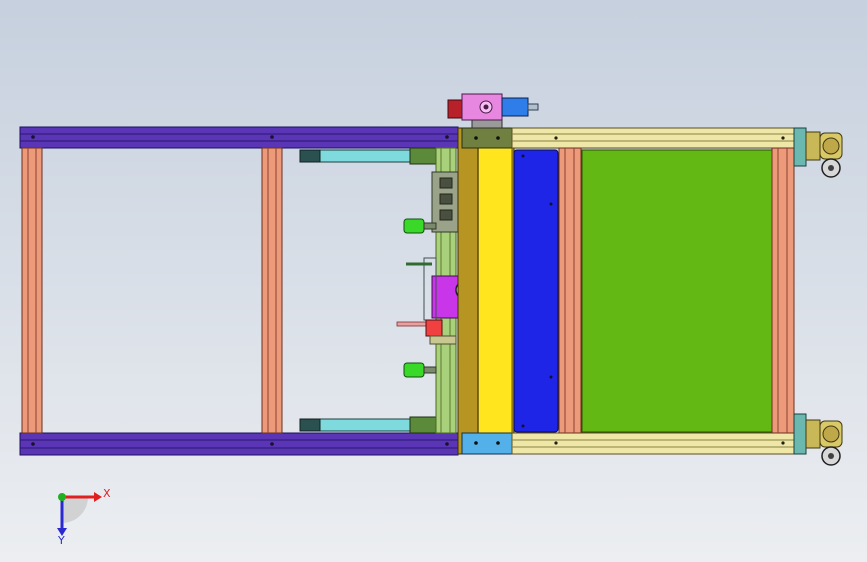 The height and width of the screenshot is (562, 867). Describe the element at coordinates (515, 107) in the screenshot. I see `spindle-blue-head` at that location.